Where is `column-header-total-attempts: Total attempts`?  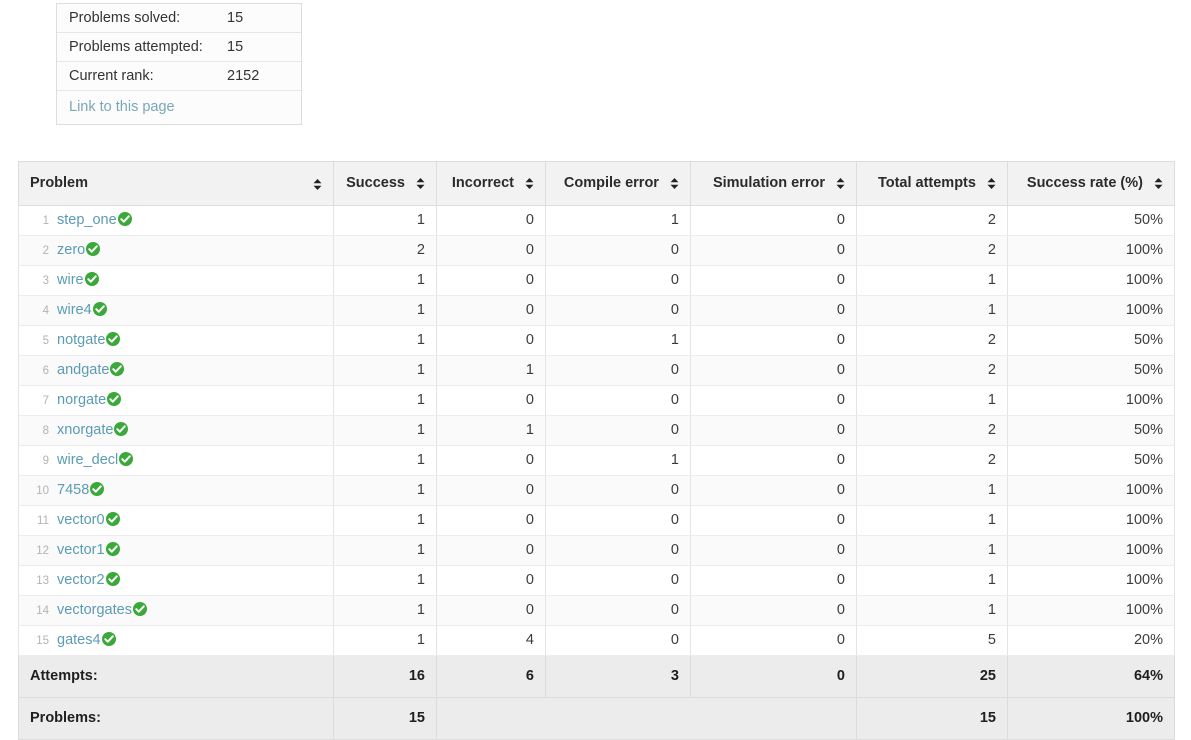
column-header-total-attempts: Total attempts is located at coordinates (932, 183).